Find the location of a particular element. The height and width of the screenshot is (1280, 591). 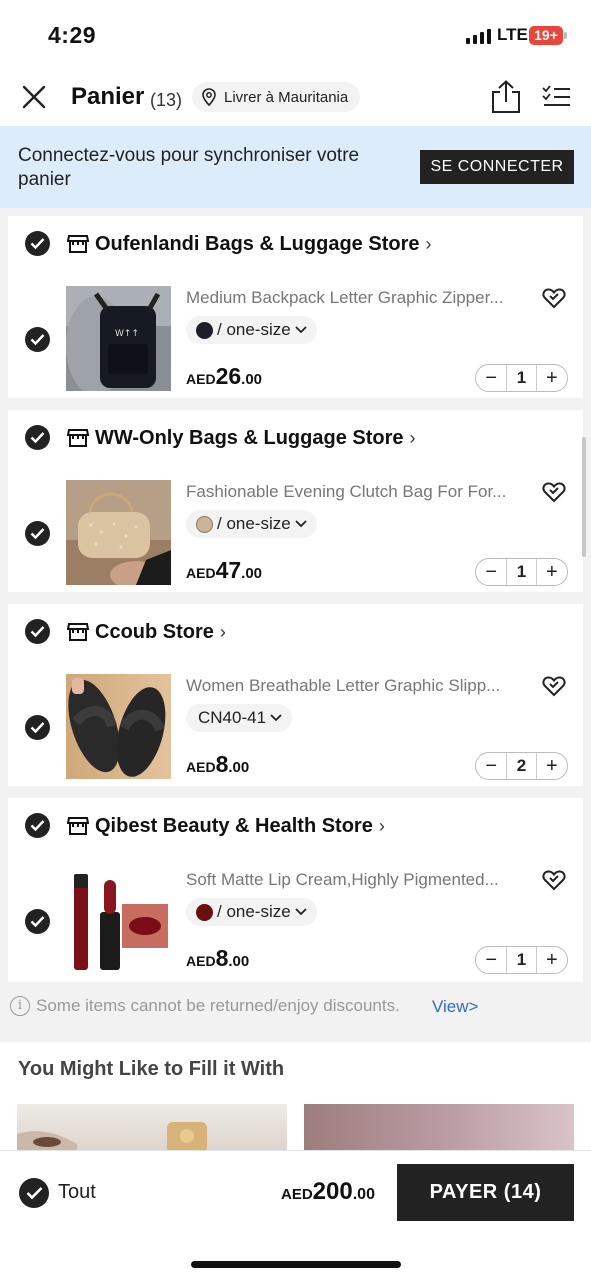

select-all-label: Tout is located at coordinates (77, 1192).